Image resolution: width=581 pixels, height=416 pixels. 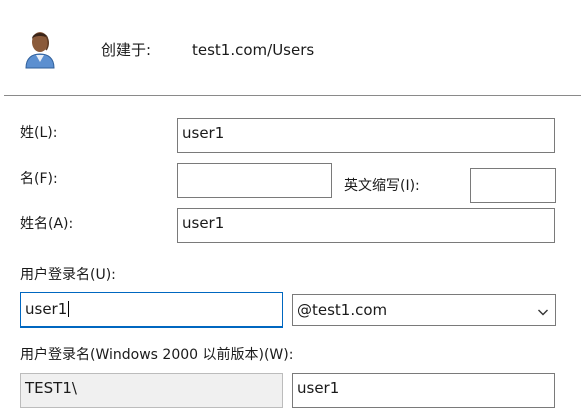 I want to click on first-name-label: 名(F):, so click(x=39, y=179).